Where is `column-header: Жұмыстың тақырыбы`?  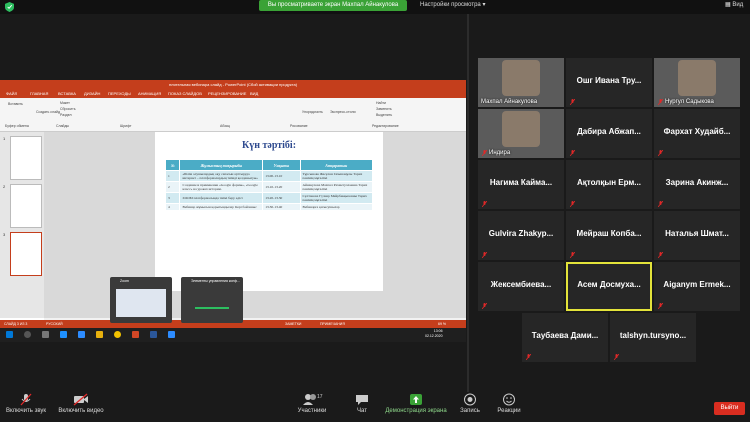 column-header: Жұмыстың тақырыбы is located at coordinates (221, 165).